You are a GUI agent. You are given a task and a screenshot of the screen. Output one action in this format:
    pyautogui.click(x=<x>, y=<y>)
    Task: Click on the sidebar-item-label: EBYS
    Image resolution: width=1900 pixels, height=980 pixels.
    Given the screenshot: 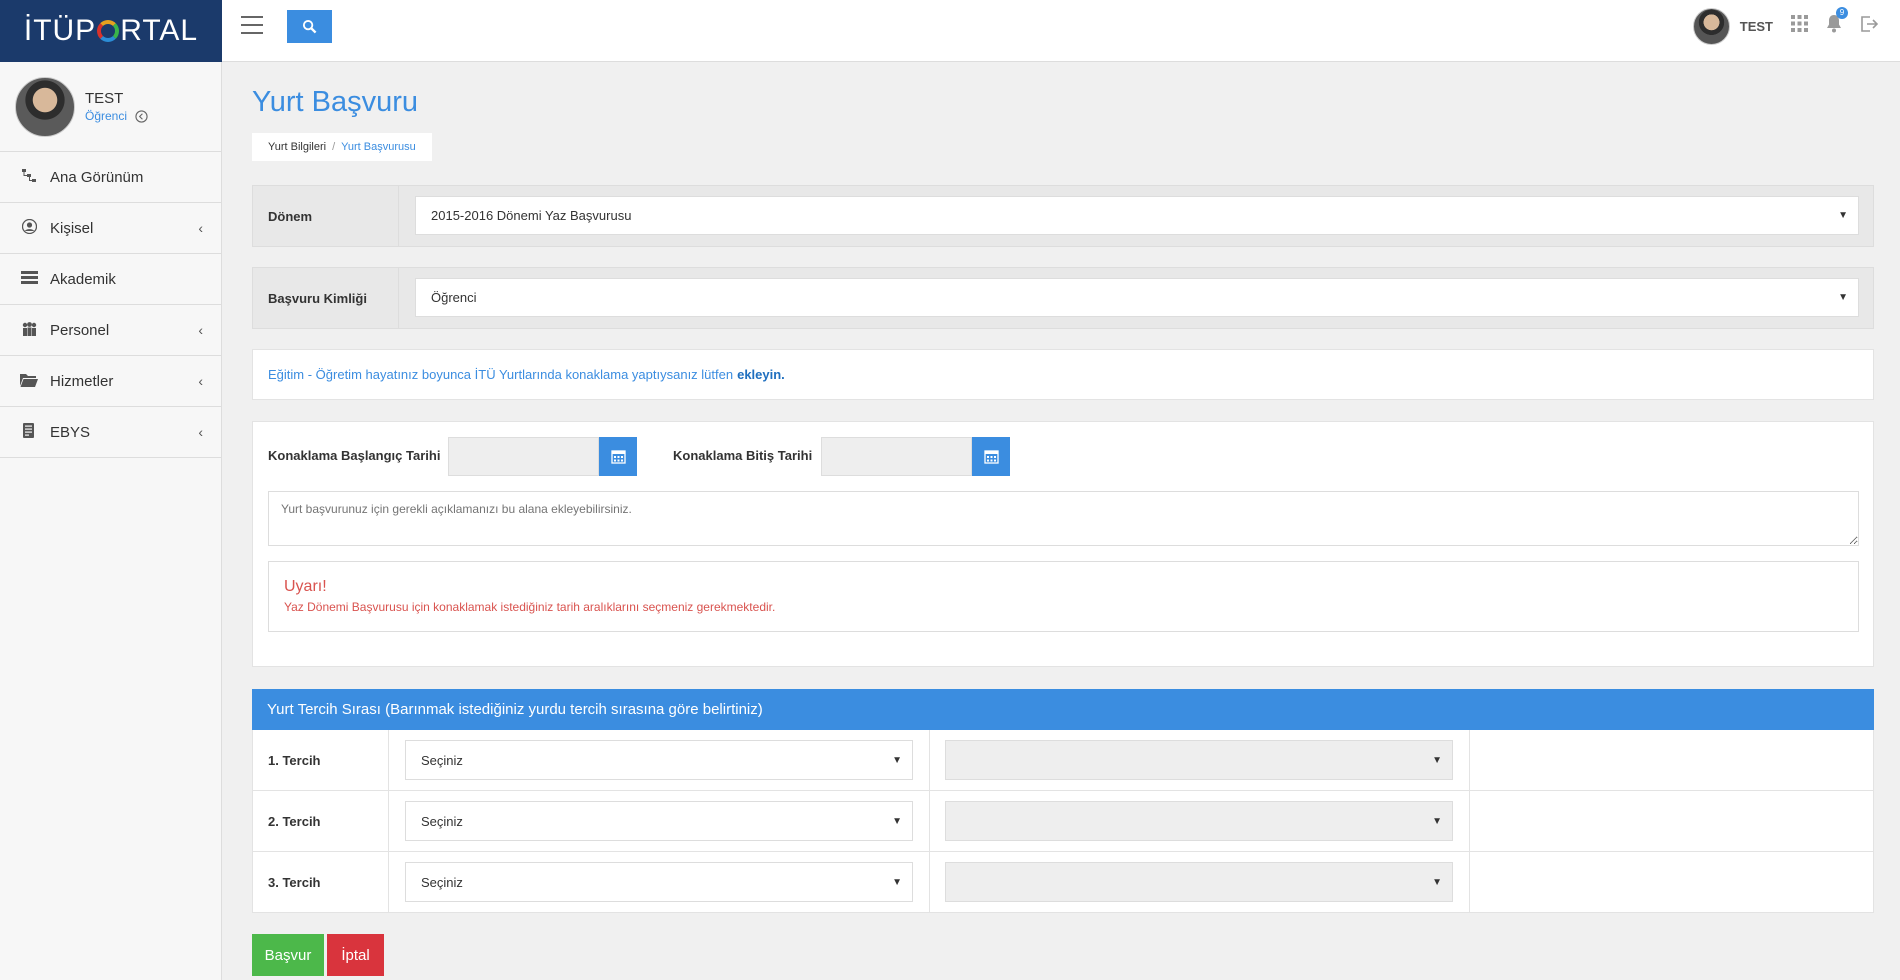 What is the action you would take?
    pyautogui.click(x=70, y=432)
    